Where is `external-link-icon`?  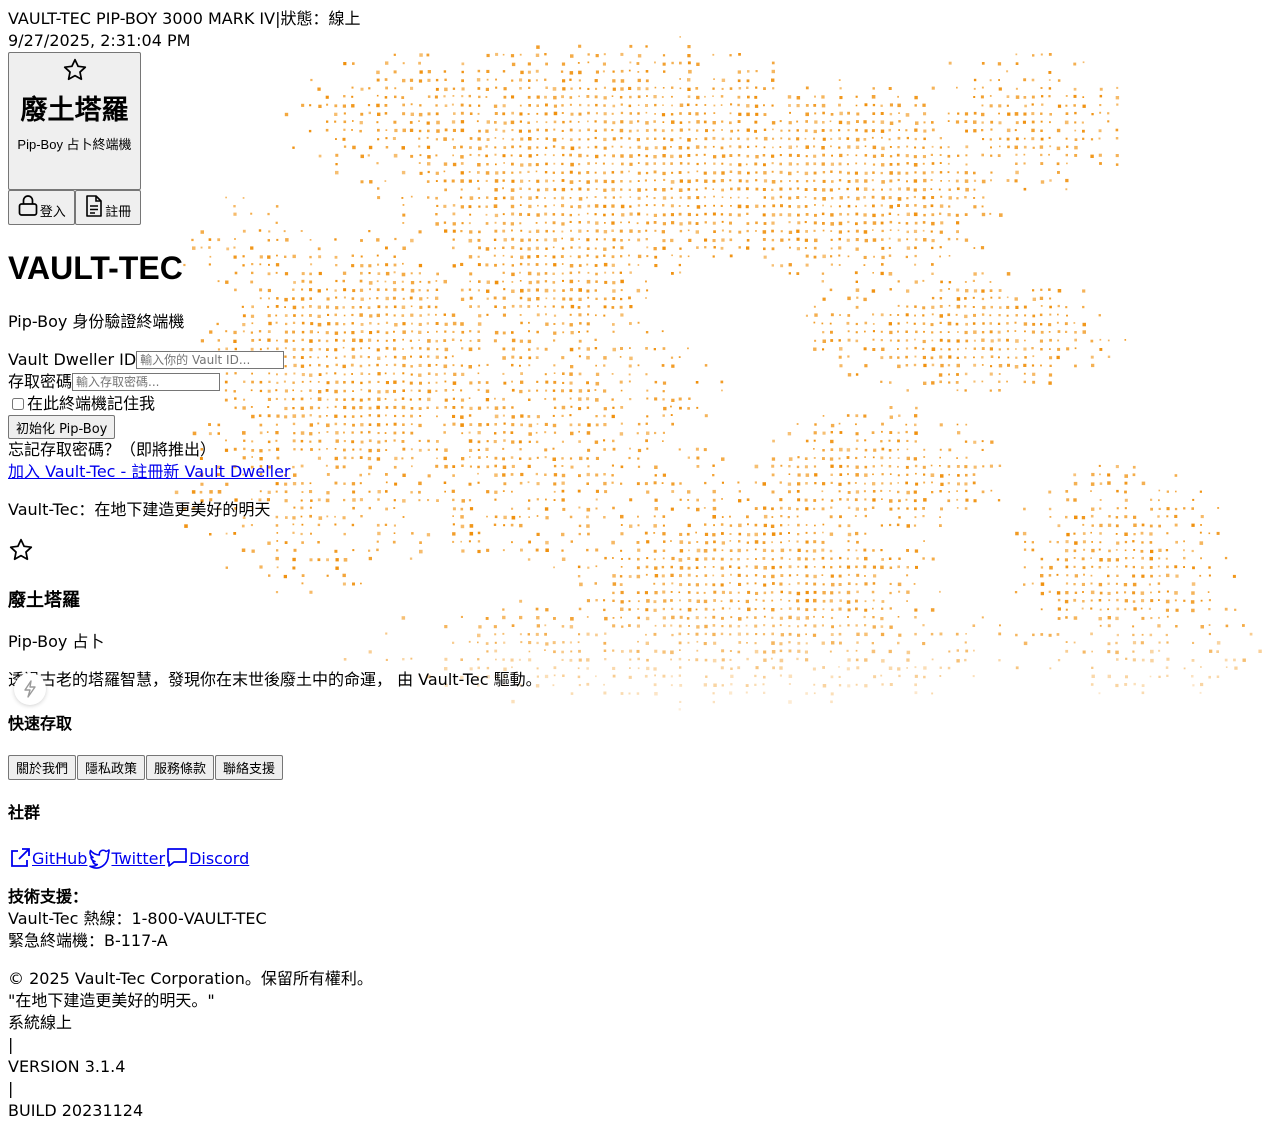
external-link-icon is located at coordinates (20, 858).